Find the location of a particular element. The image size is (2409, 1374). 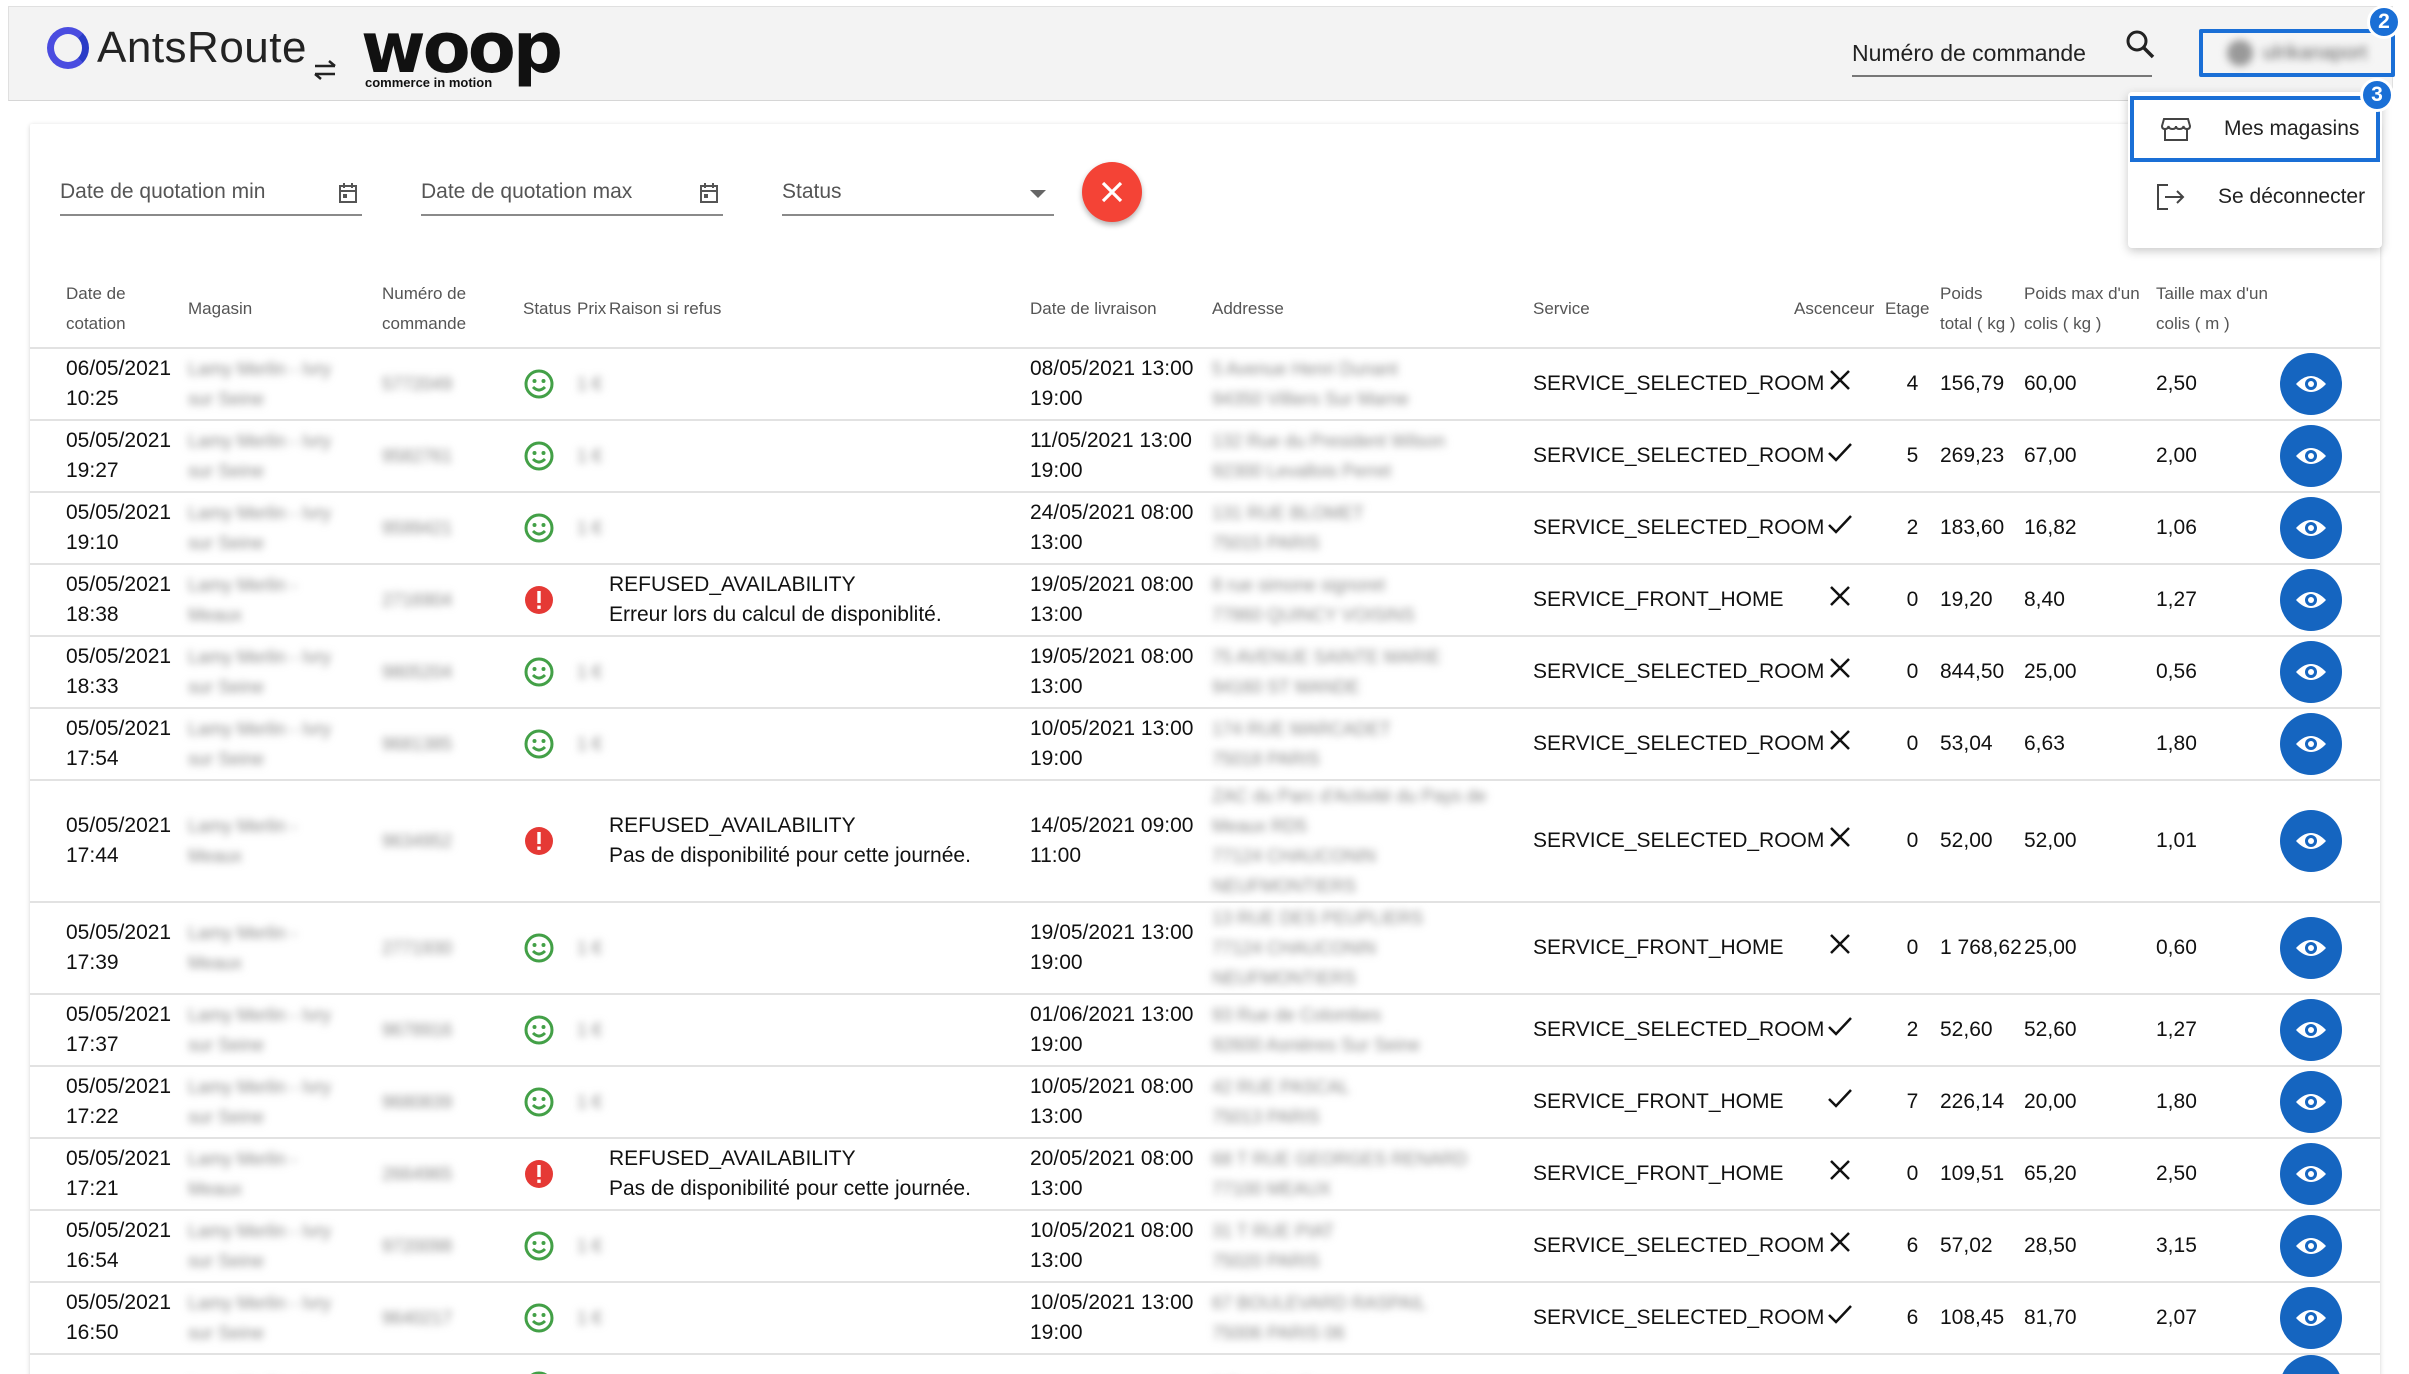

cell-date-livraison: 10/05/2021 13:00 19:00 is located at coordinates (1121, 1318).